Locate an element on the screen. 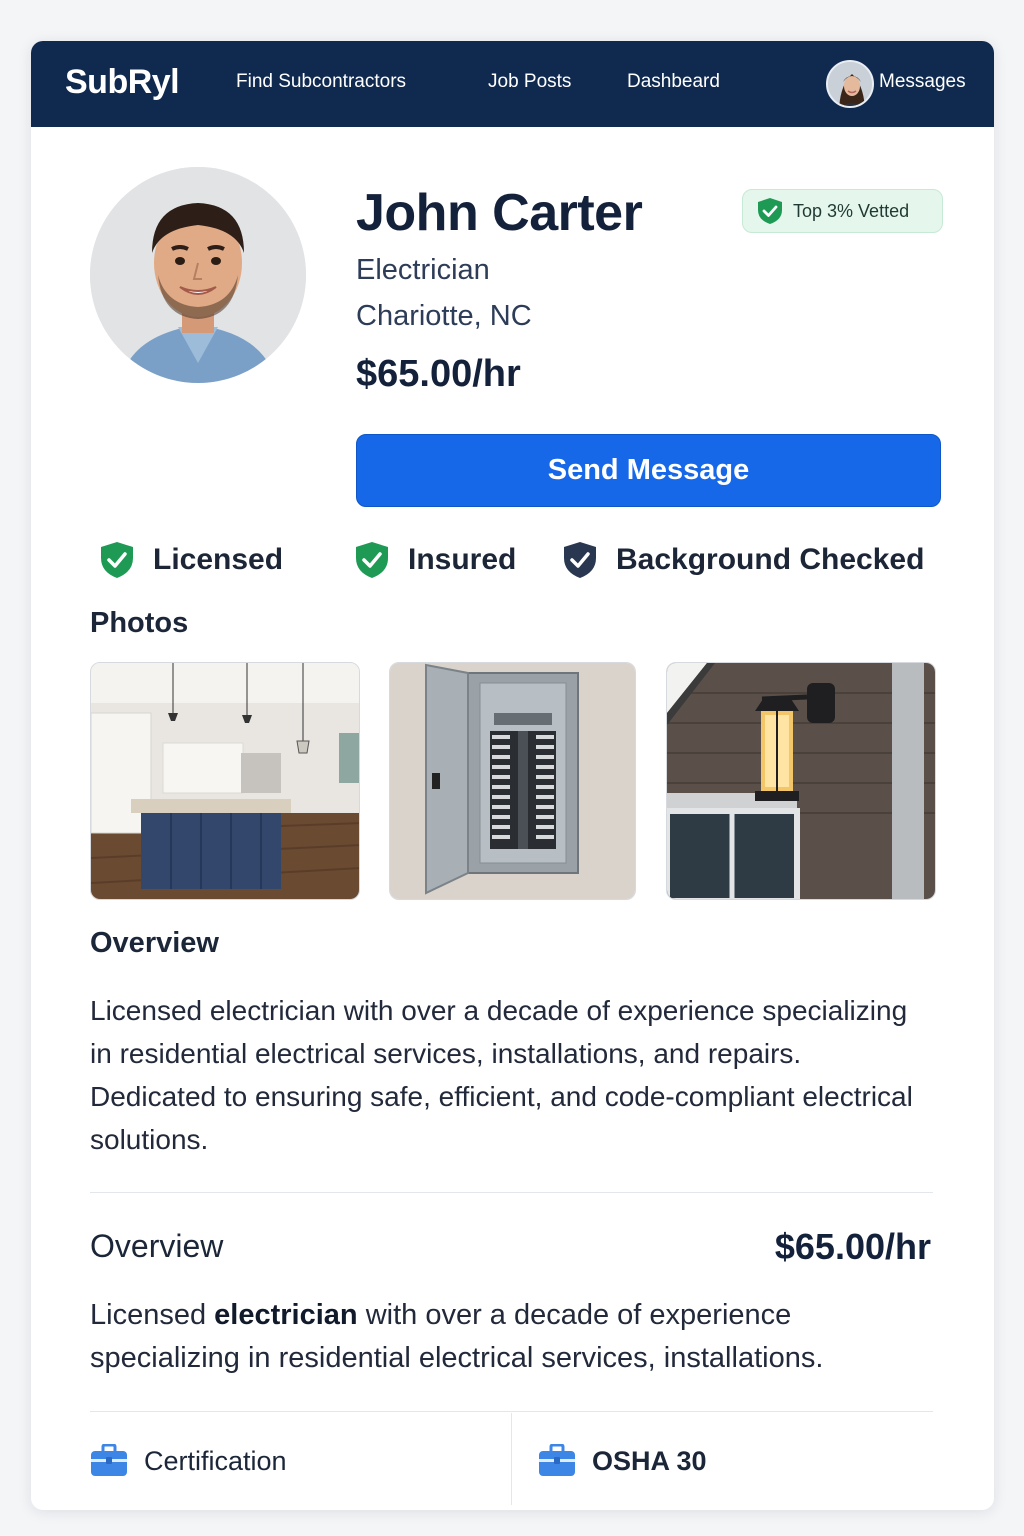 This screenshot has width=1024, height=1536. verification-background-checked: Background Checked is located at coordinates (743, 560).